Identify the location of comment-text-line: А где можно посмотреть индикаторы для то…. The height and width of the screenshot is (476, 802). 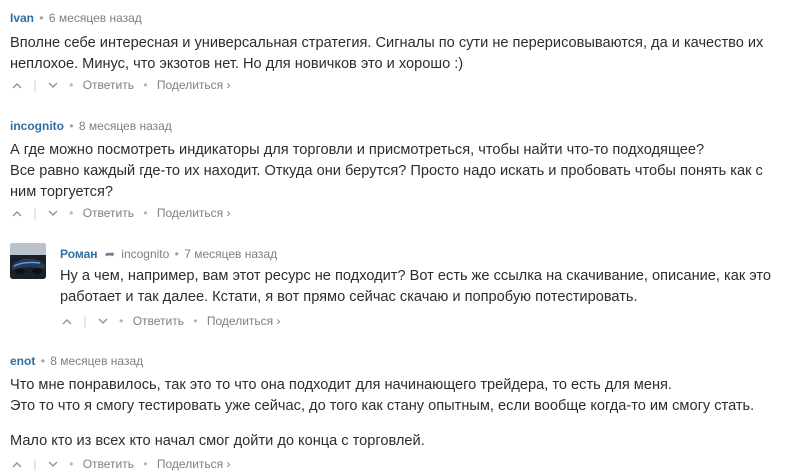
(357, 150).